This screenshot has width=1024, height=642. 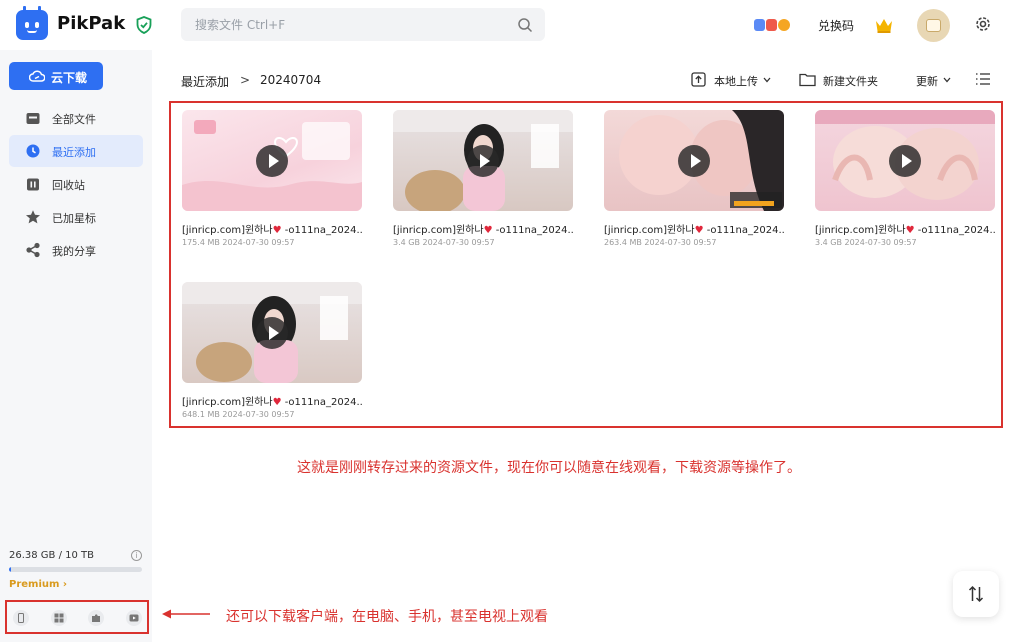 I want to click on tv-client-icon, so click(x=134, y=618).